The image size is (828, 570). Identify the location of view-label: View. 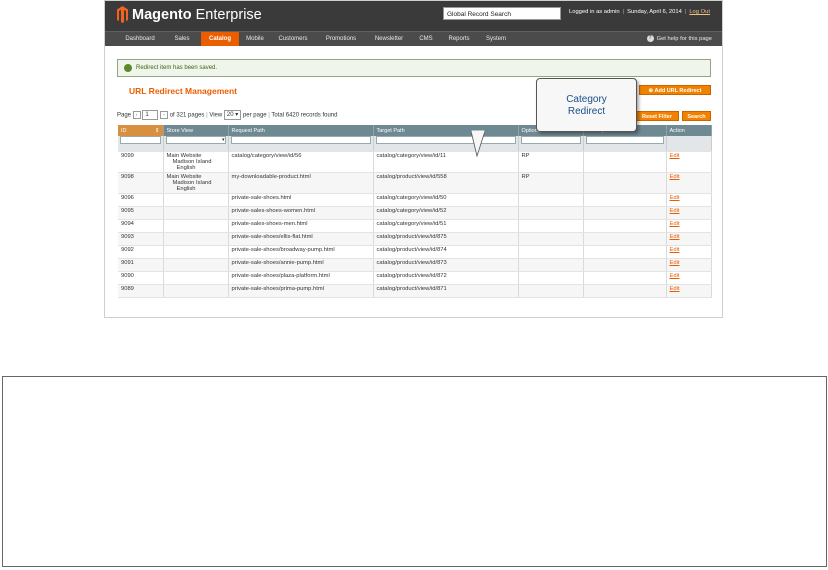
(216, 115).